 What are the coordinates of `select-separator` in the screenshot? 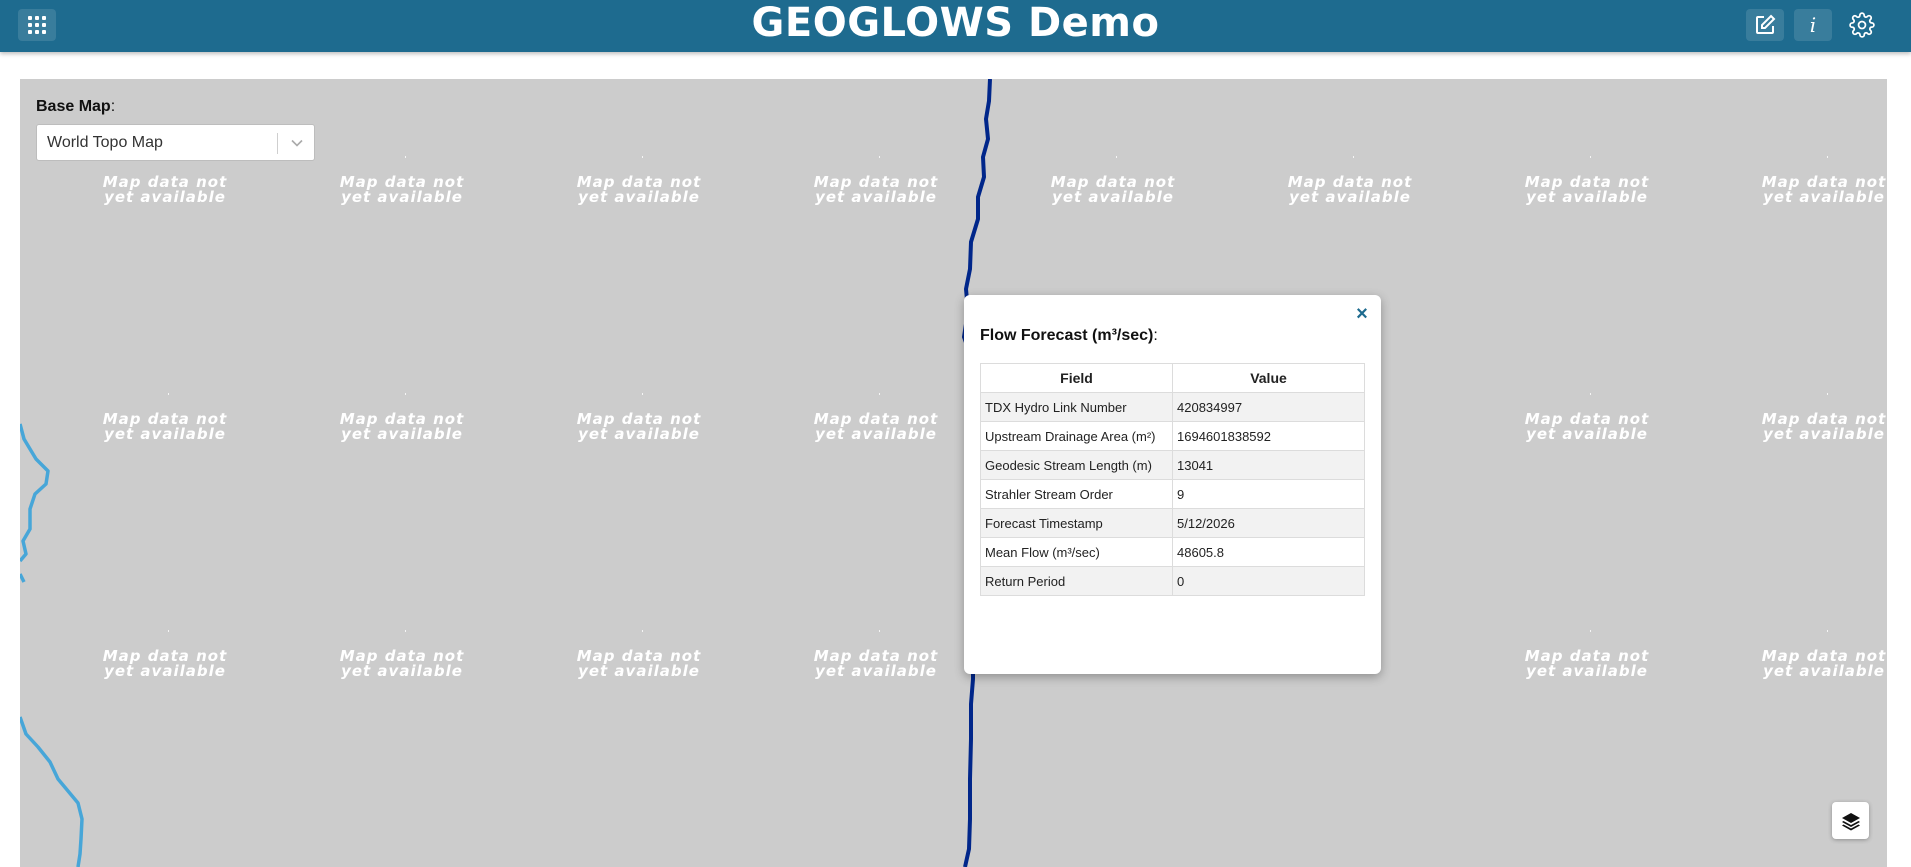 It's located at (277, 143).